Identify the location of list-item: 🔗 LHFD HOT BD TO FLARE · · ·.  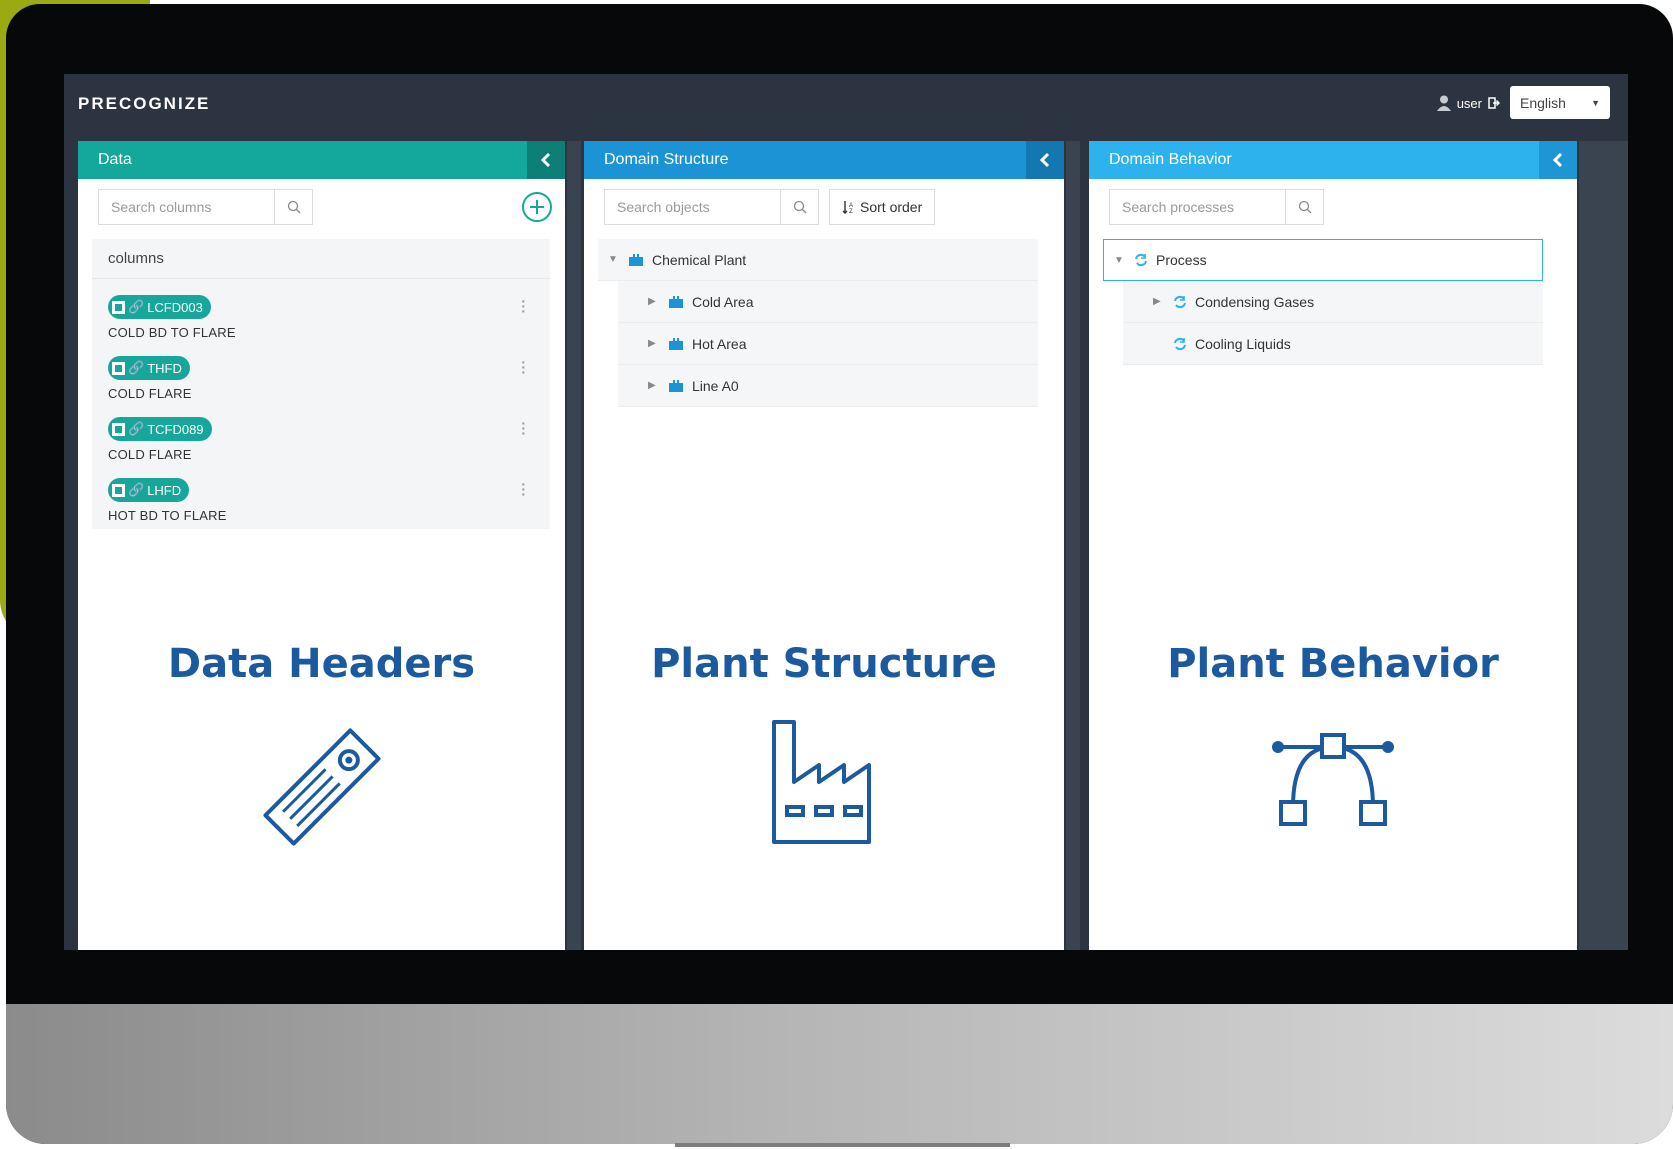
(321, 492).